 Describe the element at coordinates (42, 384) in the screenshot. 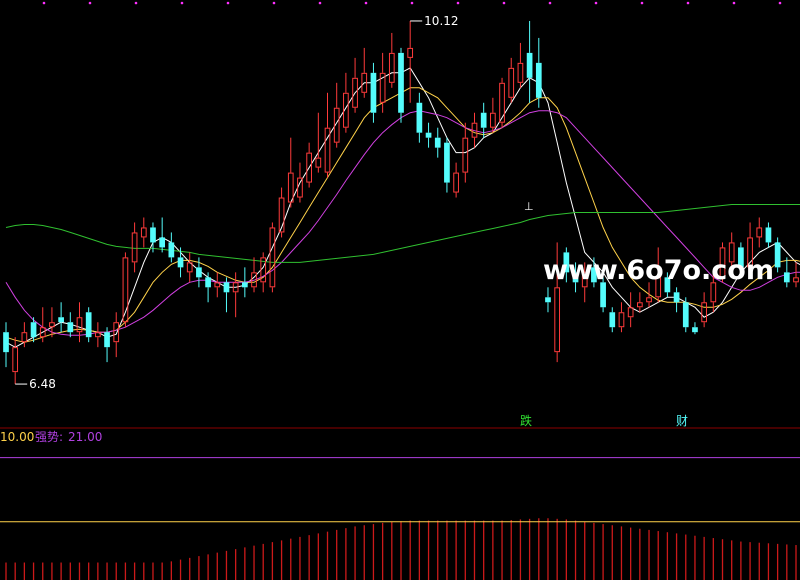

I see `low-price-label: 6.48` at that location.